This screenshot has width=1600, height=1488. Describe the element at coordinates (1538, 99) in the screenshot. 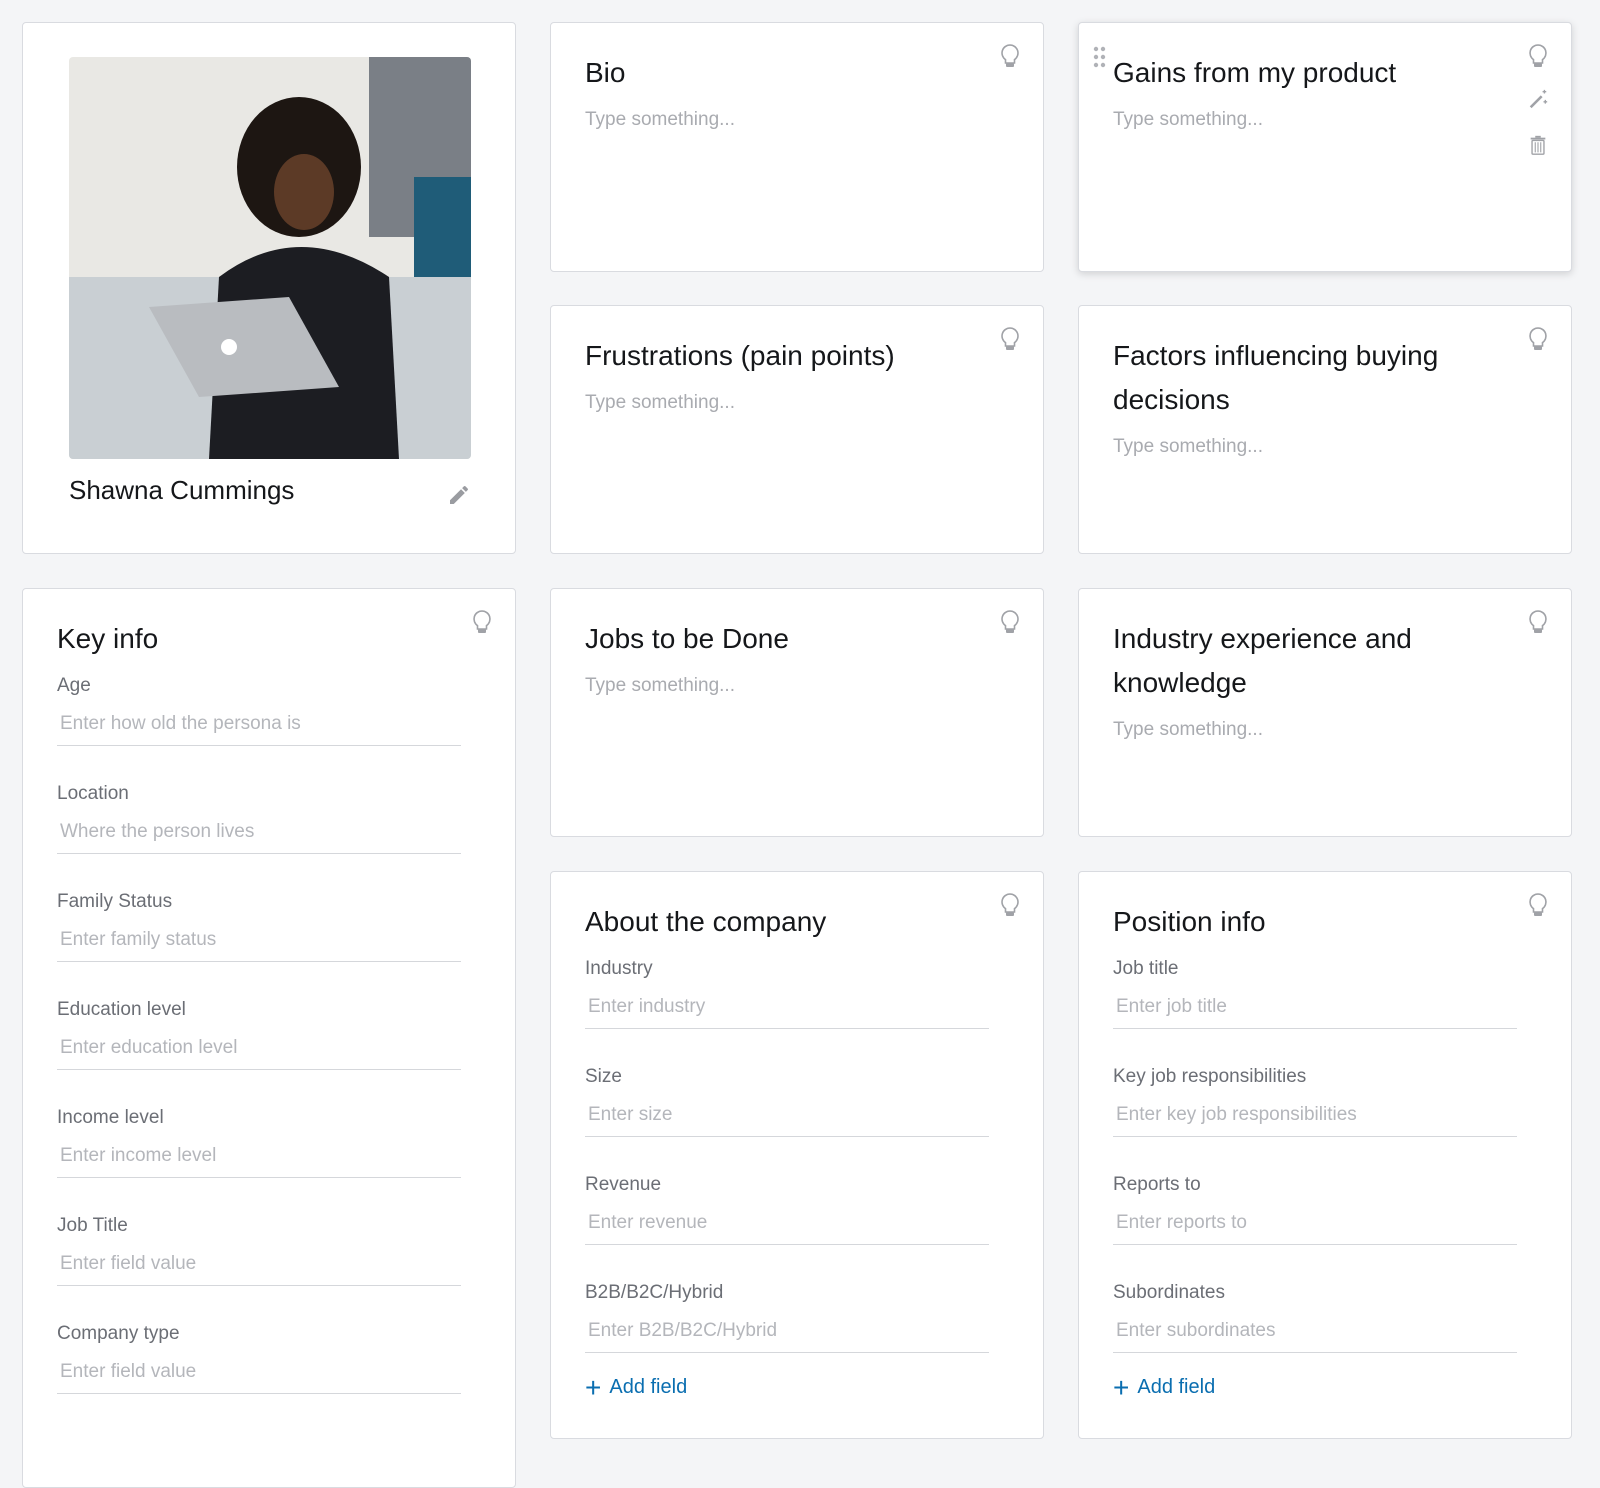

I see `magic-wand-icon` at that location.